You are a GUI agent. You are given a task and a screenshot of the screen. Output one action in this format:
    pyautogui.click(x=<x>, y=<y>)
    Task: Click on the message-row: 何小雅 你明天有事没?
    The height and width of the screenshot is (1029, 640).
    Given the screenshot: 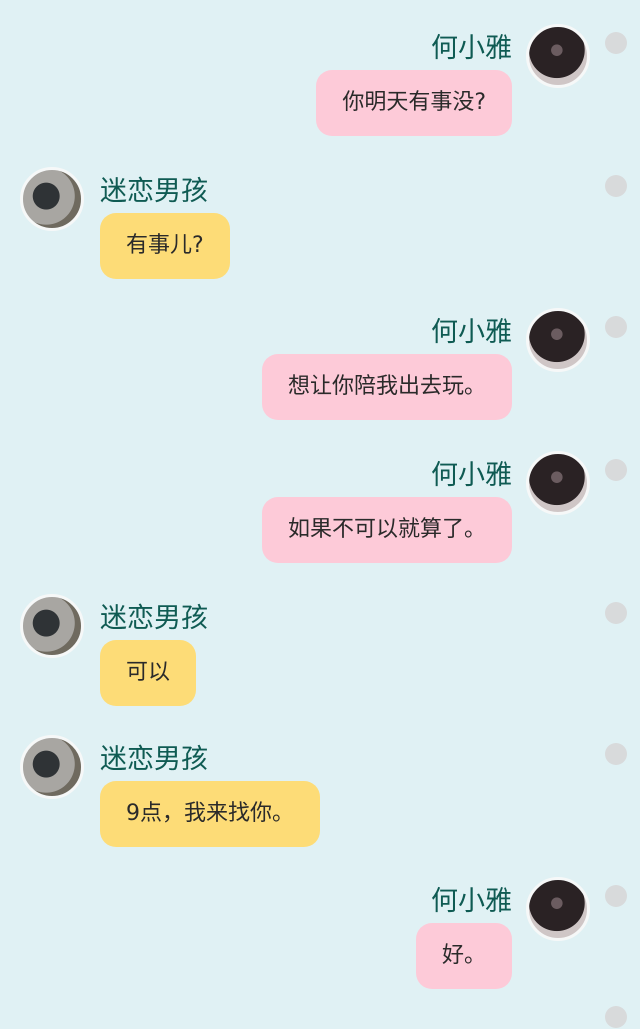 What is the action you would take?
    pyautogui.click(x=320, y=94)
    